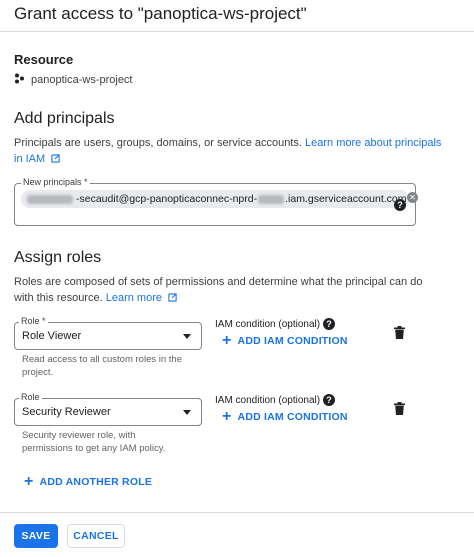 The image size is (474, 557). I want to click on learn-more-roles-link: Learn more, so click(134, 298).